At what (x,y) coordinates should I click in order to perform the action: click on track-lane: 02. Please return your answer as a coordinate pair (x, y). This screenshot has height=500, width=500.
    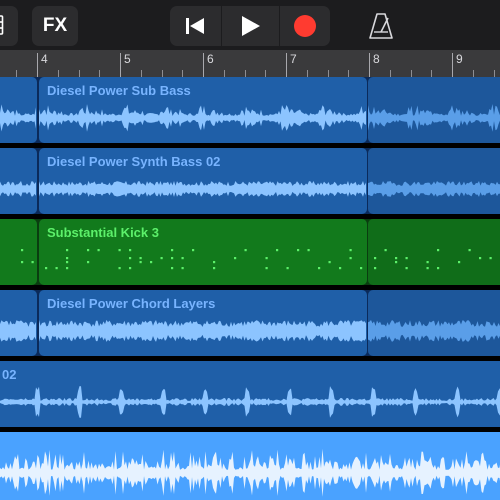
    Looking at the image, I should click on (250, 394).